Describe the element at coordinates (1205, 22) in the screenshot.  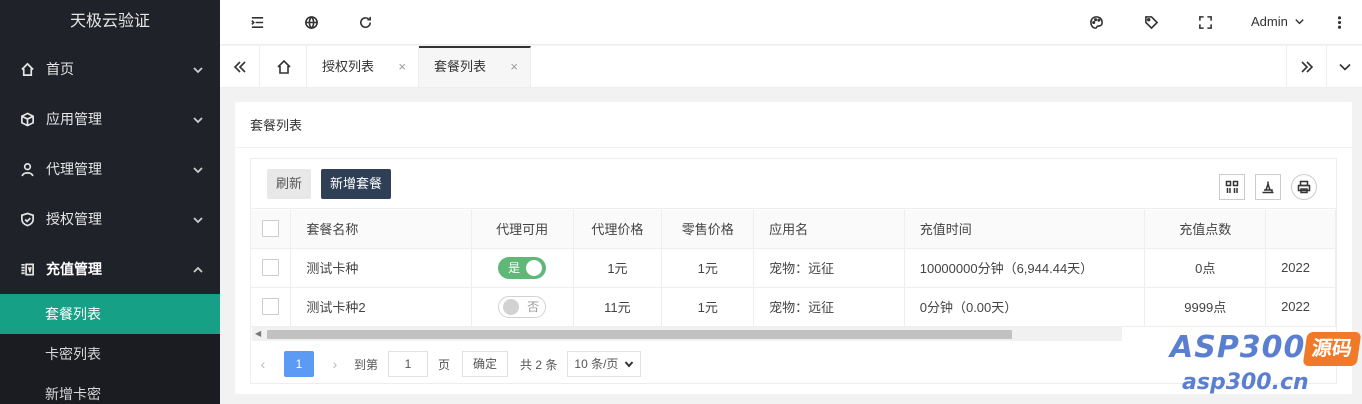
I see `fullscreen-icon` at that location.